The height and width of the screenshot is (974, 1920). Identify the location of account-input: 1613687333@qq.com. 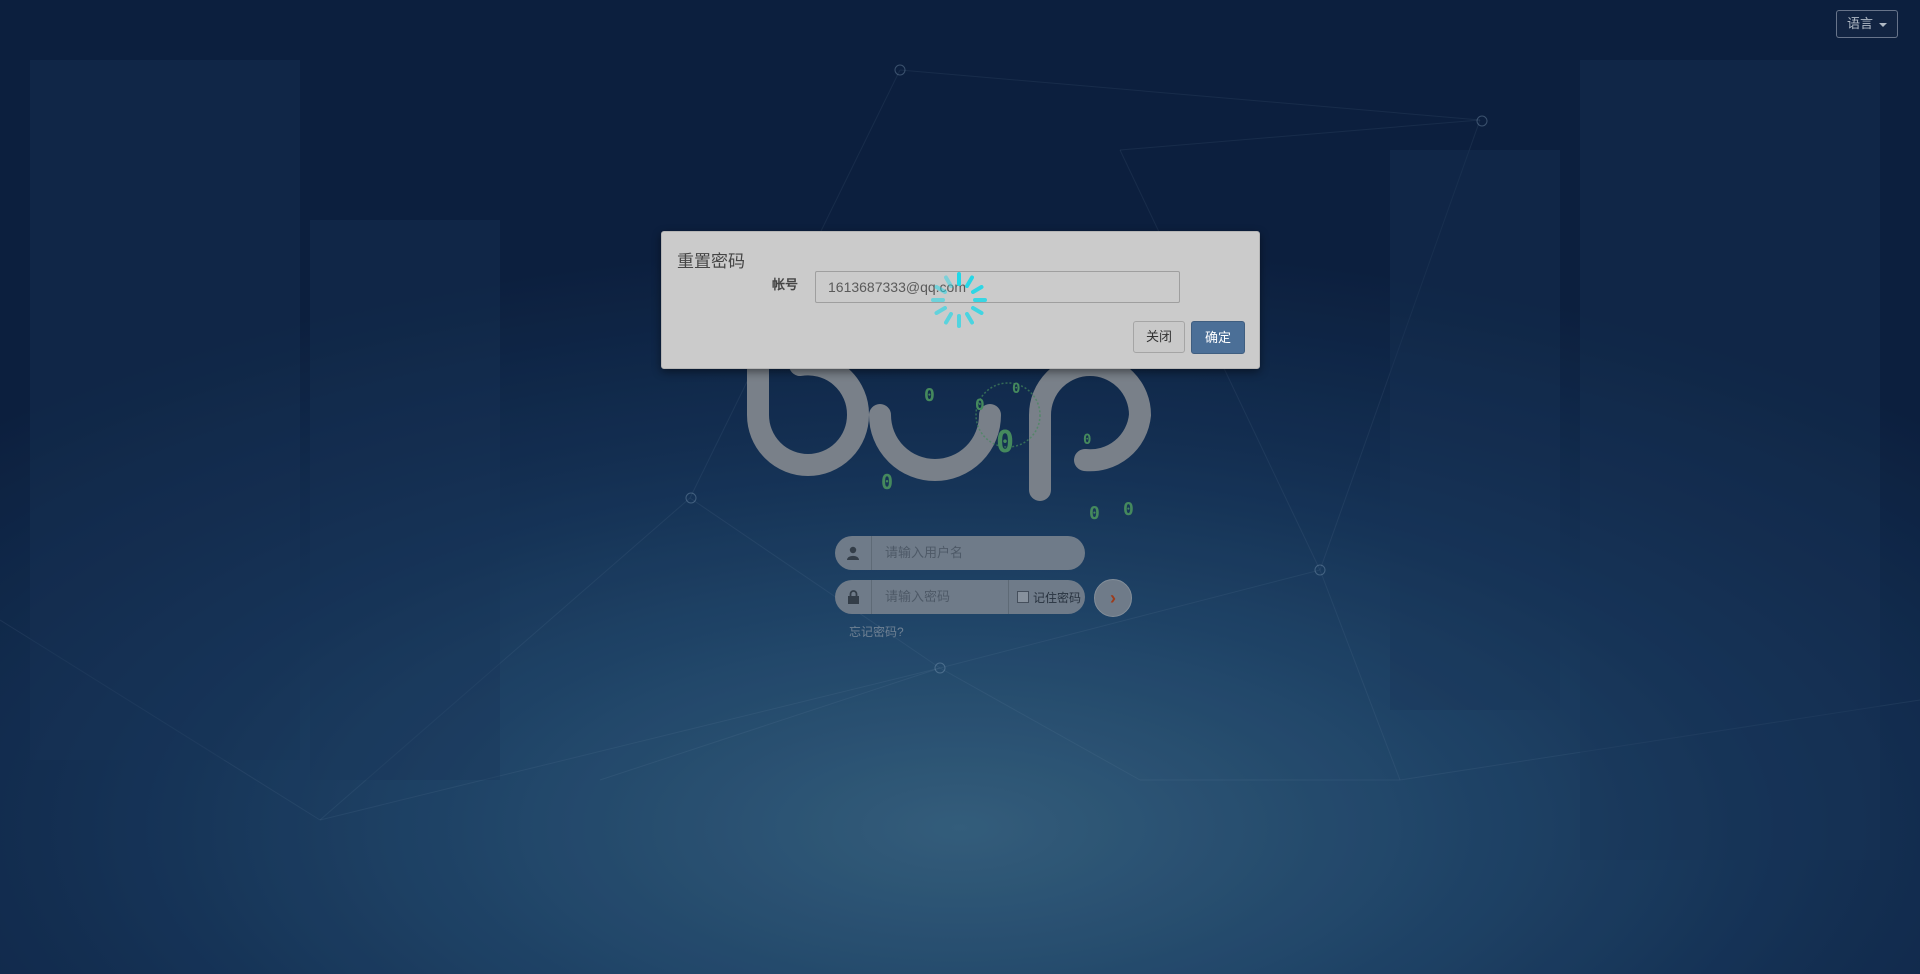
(997, 287).